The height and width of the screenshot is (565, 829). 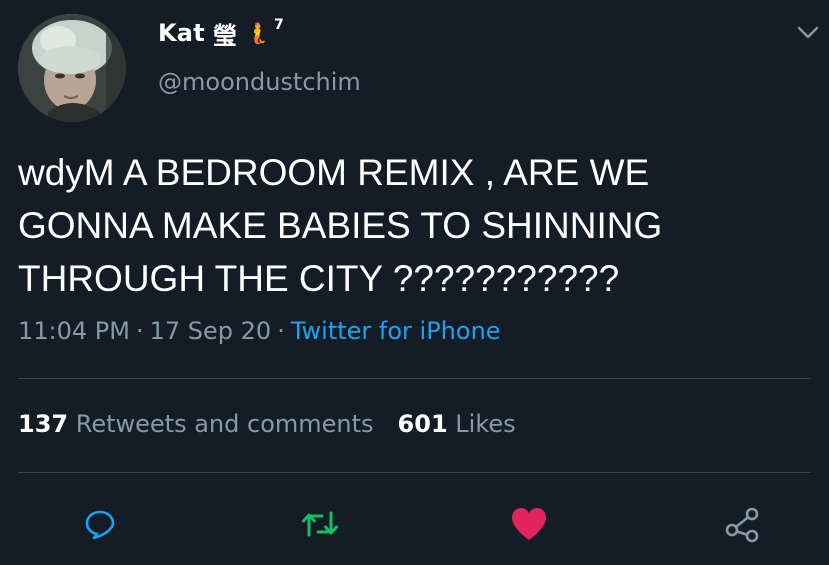 What do you see at coordinates (422, 424) in the screenshot?
I see `likes-count: 601` at bounding box center [422, 424].